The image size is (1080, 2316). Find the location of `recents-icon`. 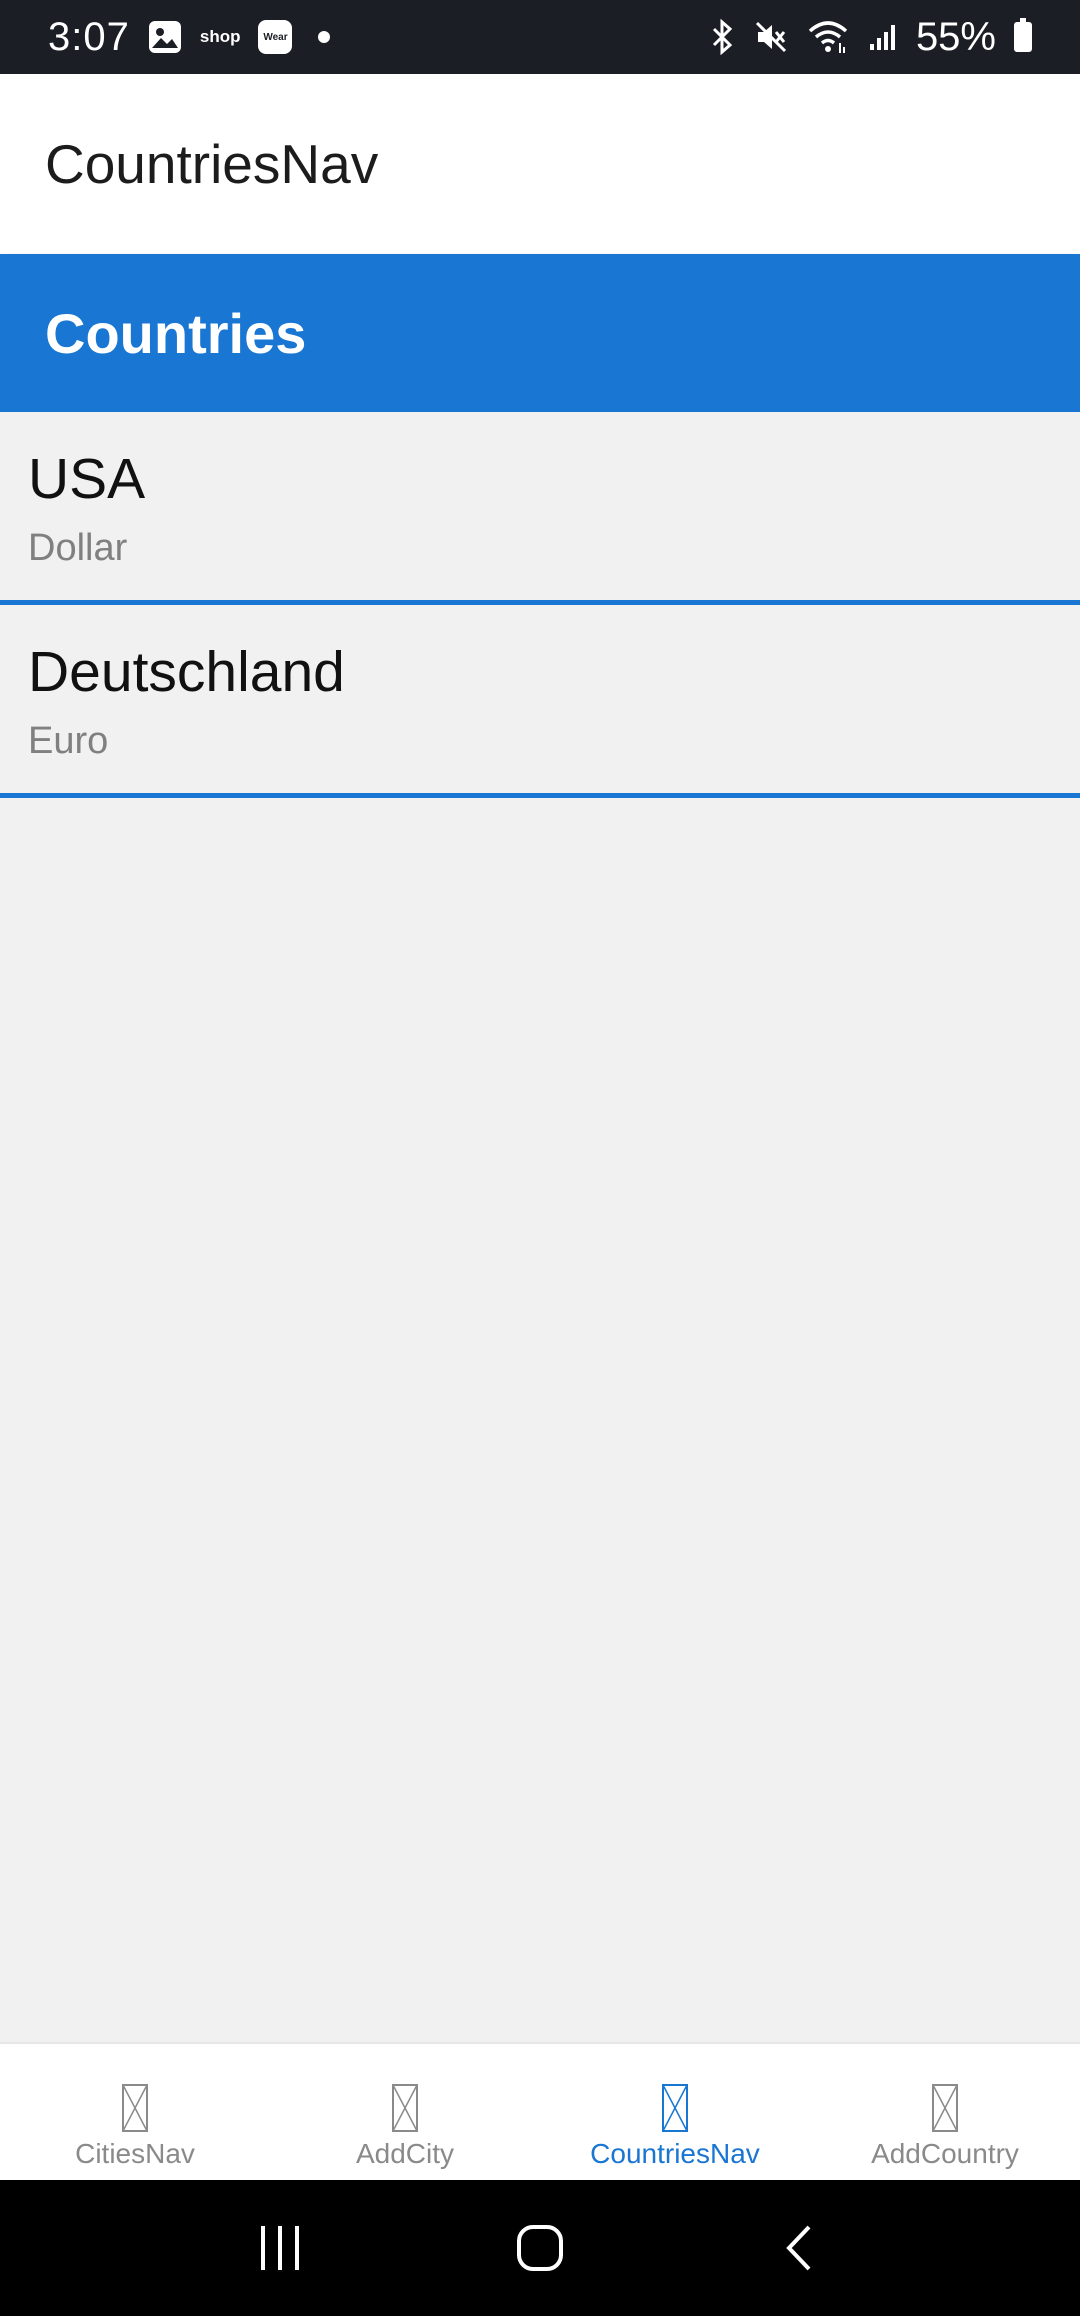

recents-icon is located at coordinates (280, 2248).